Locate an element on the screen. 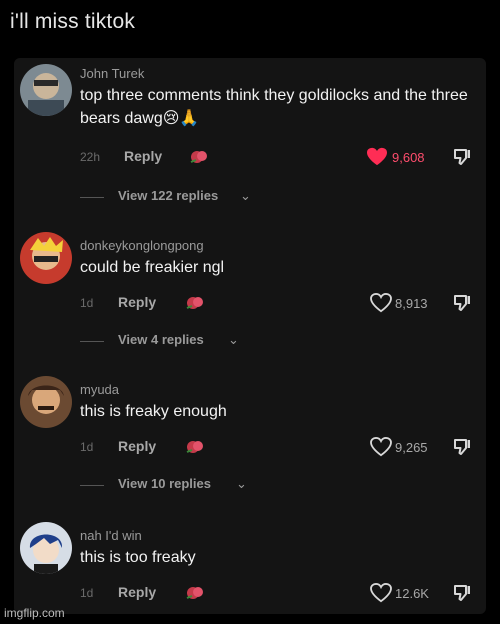 The width and height of the screenshot is (500, 624). comment-text: this is too freaky is located at coordinates (138, 557).